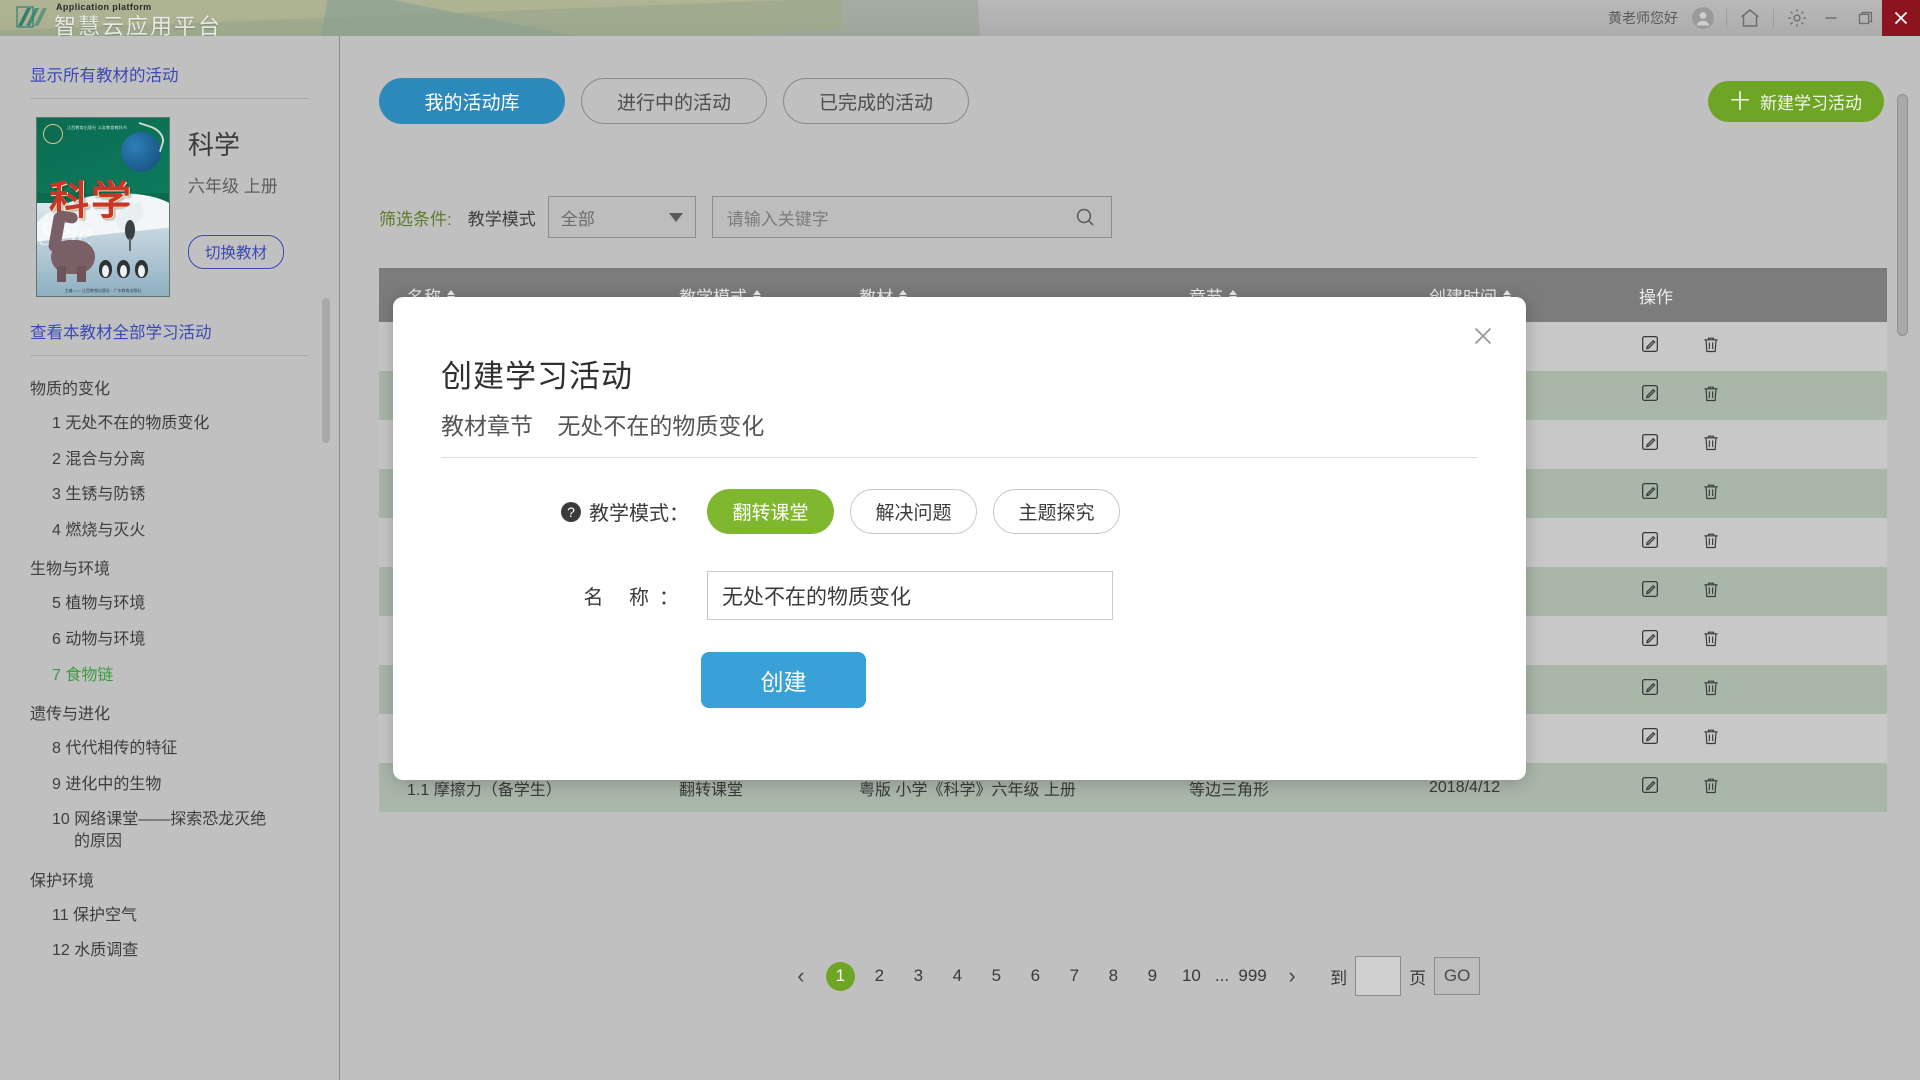 Image resolution: width=1920 pixels, height=1080 pixels. I want to click on textbook-name: 科学, so click(214, 145).